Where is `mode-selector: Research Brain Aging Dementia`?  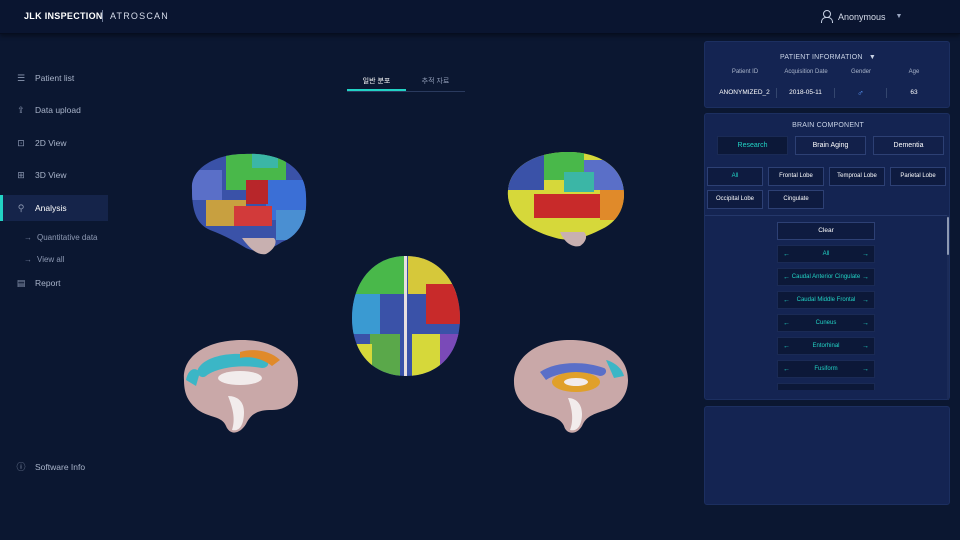
mode-selector: Research Brain Aging Dementia is located at coordinates (830, 145).